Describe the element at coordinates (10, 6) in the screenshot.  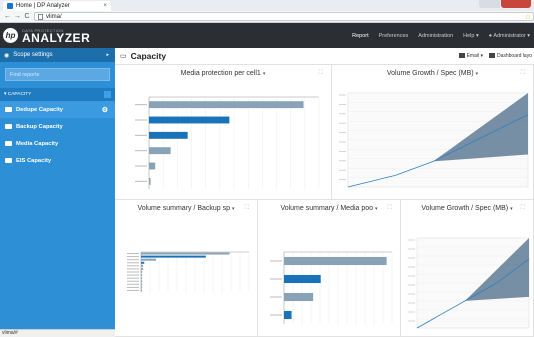
I see `hp-favicon-icon` at that location.